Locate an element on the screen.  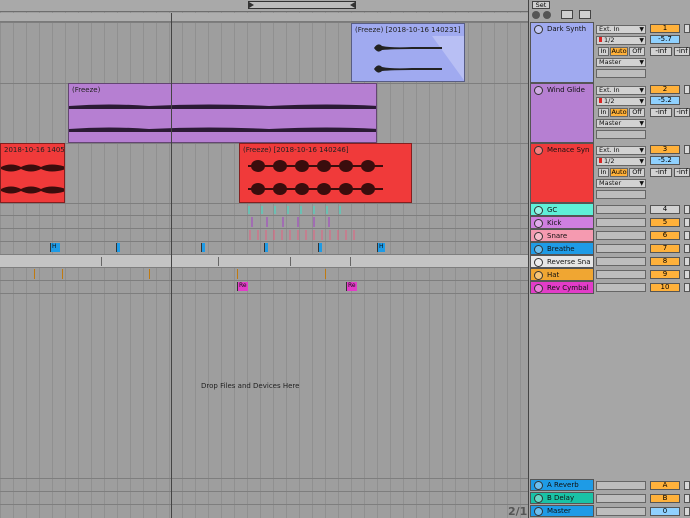
set-button: Set is located at coordinates (541, 5).